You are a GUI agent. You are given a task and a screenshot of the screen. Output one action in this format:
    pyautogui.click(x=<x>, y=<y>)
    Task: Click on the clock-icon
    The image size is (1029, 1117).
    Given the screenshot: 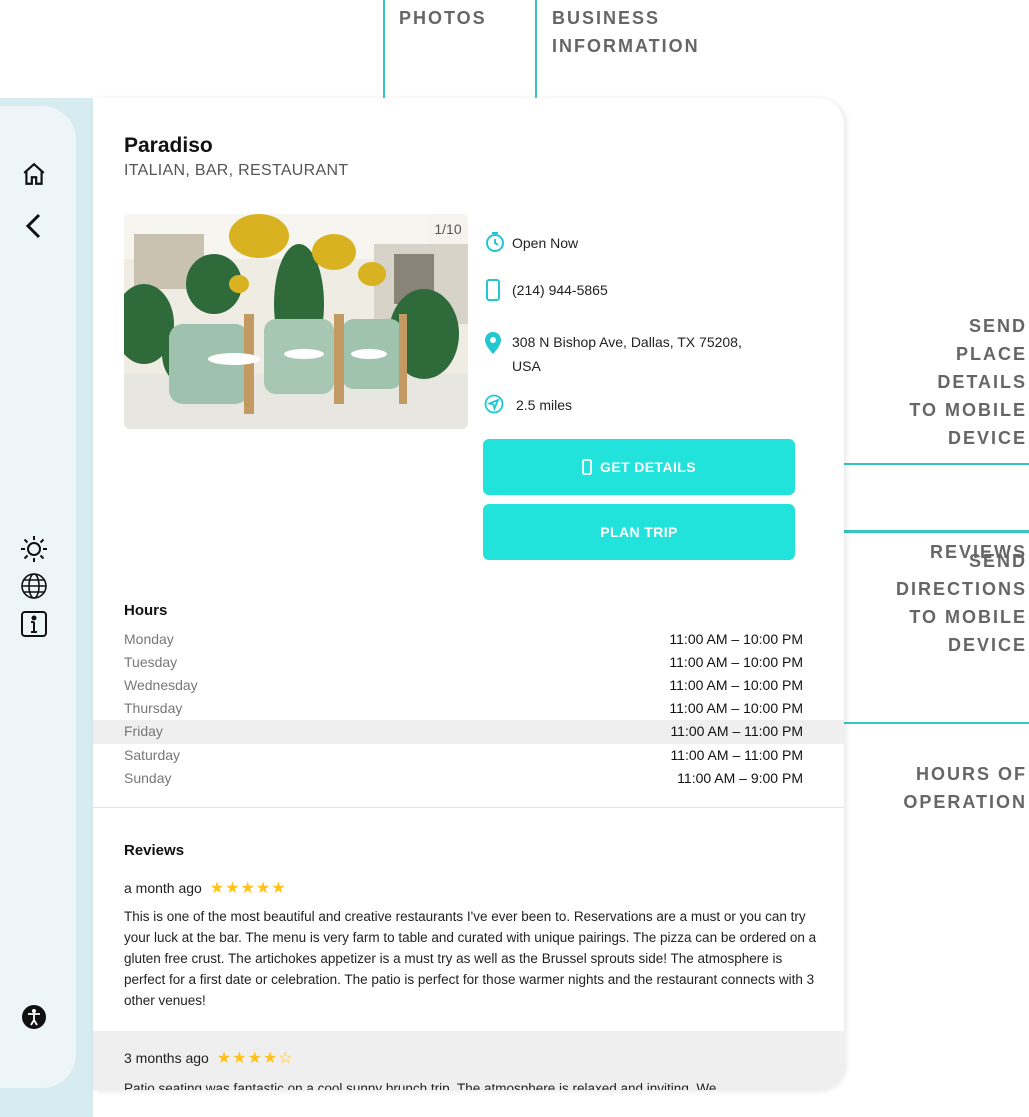 What is the action you would take?
    pyautogui.click(x=495, y=244)
    